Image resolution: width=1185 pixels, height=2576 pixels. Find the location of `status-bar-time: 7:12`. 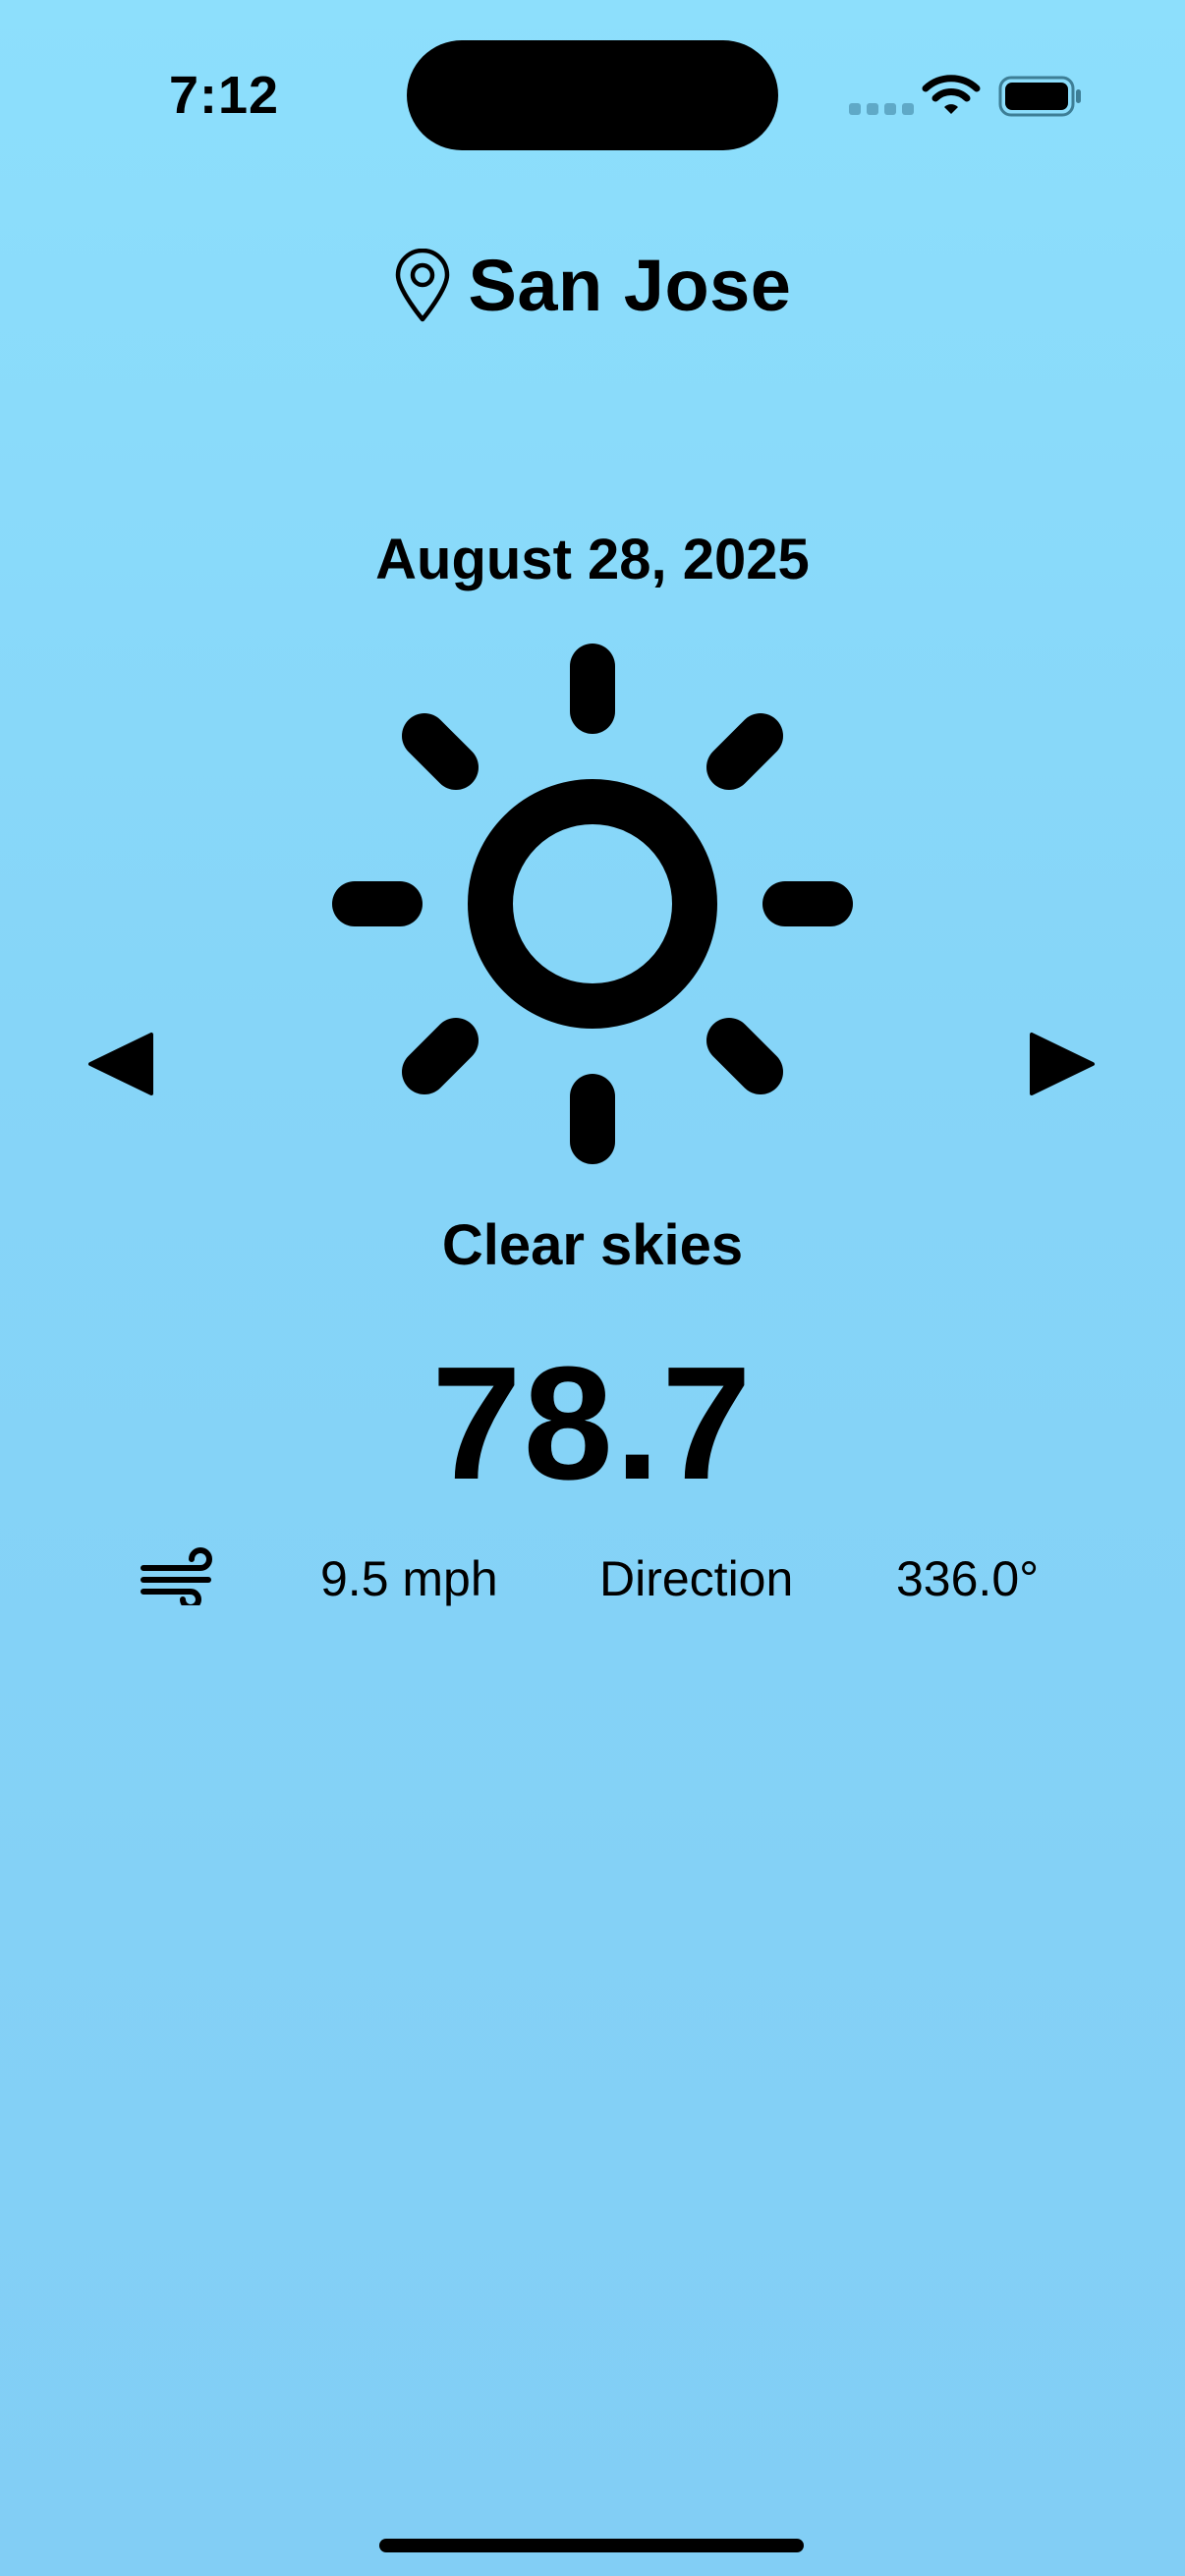

status-bar-time: 7:12 is located at coordinates (225, 95).